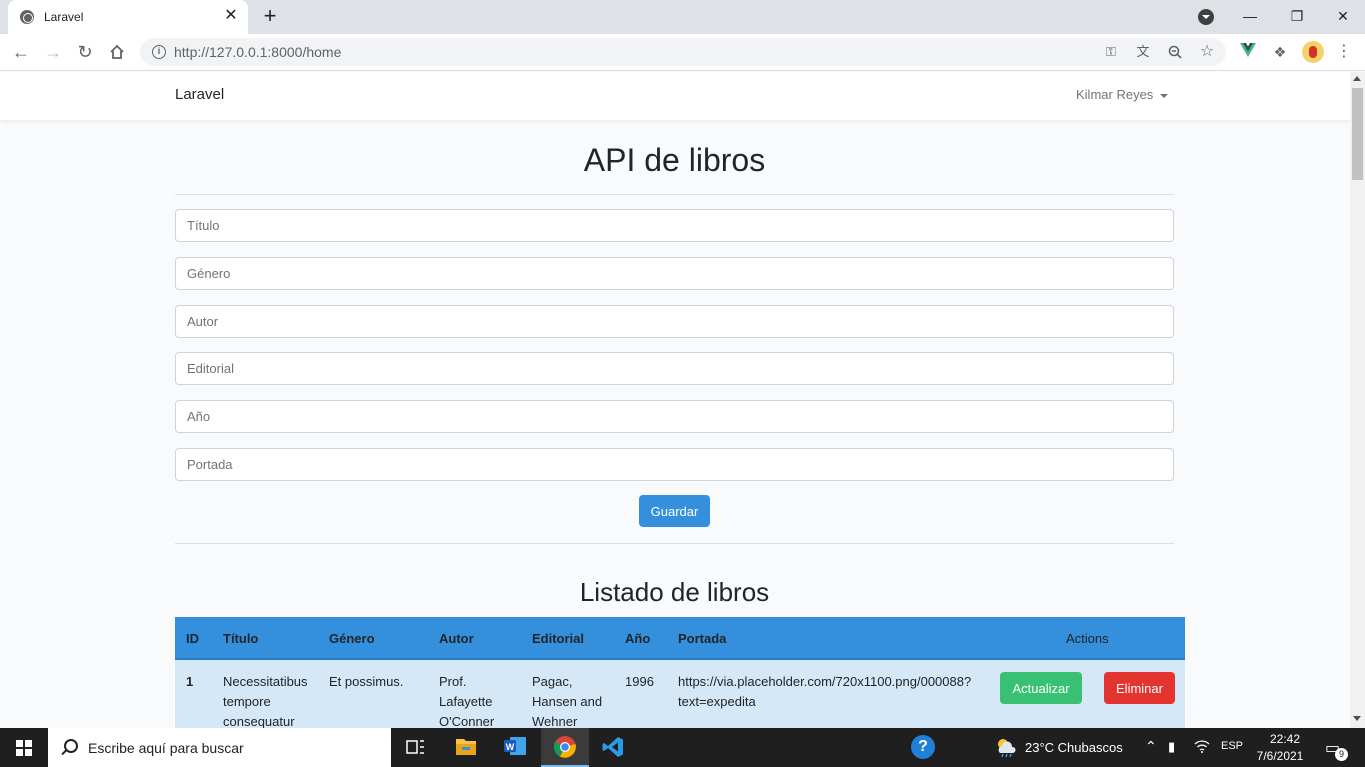 The height and width of the screenshot is (767, 1365). What do you see at coordinates (1285, 739) in the screenshot?
I see `clock-time: 22:42` at bounding box center [1285, 739].